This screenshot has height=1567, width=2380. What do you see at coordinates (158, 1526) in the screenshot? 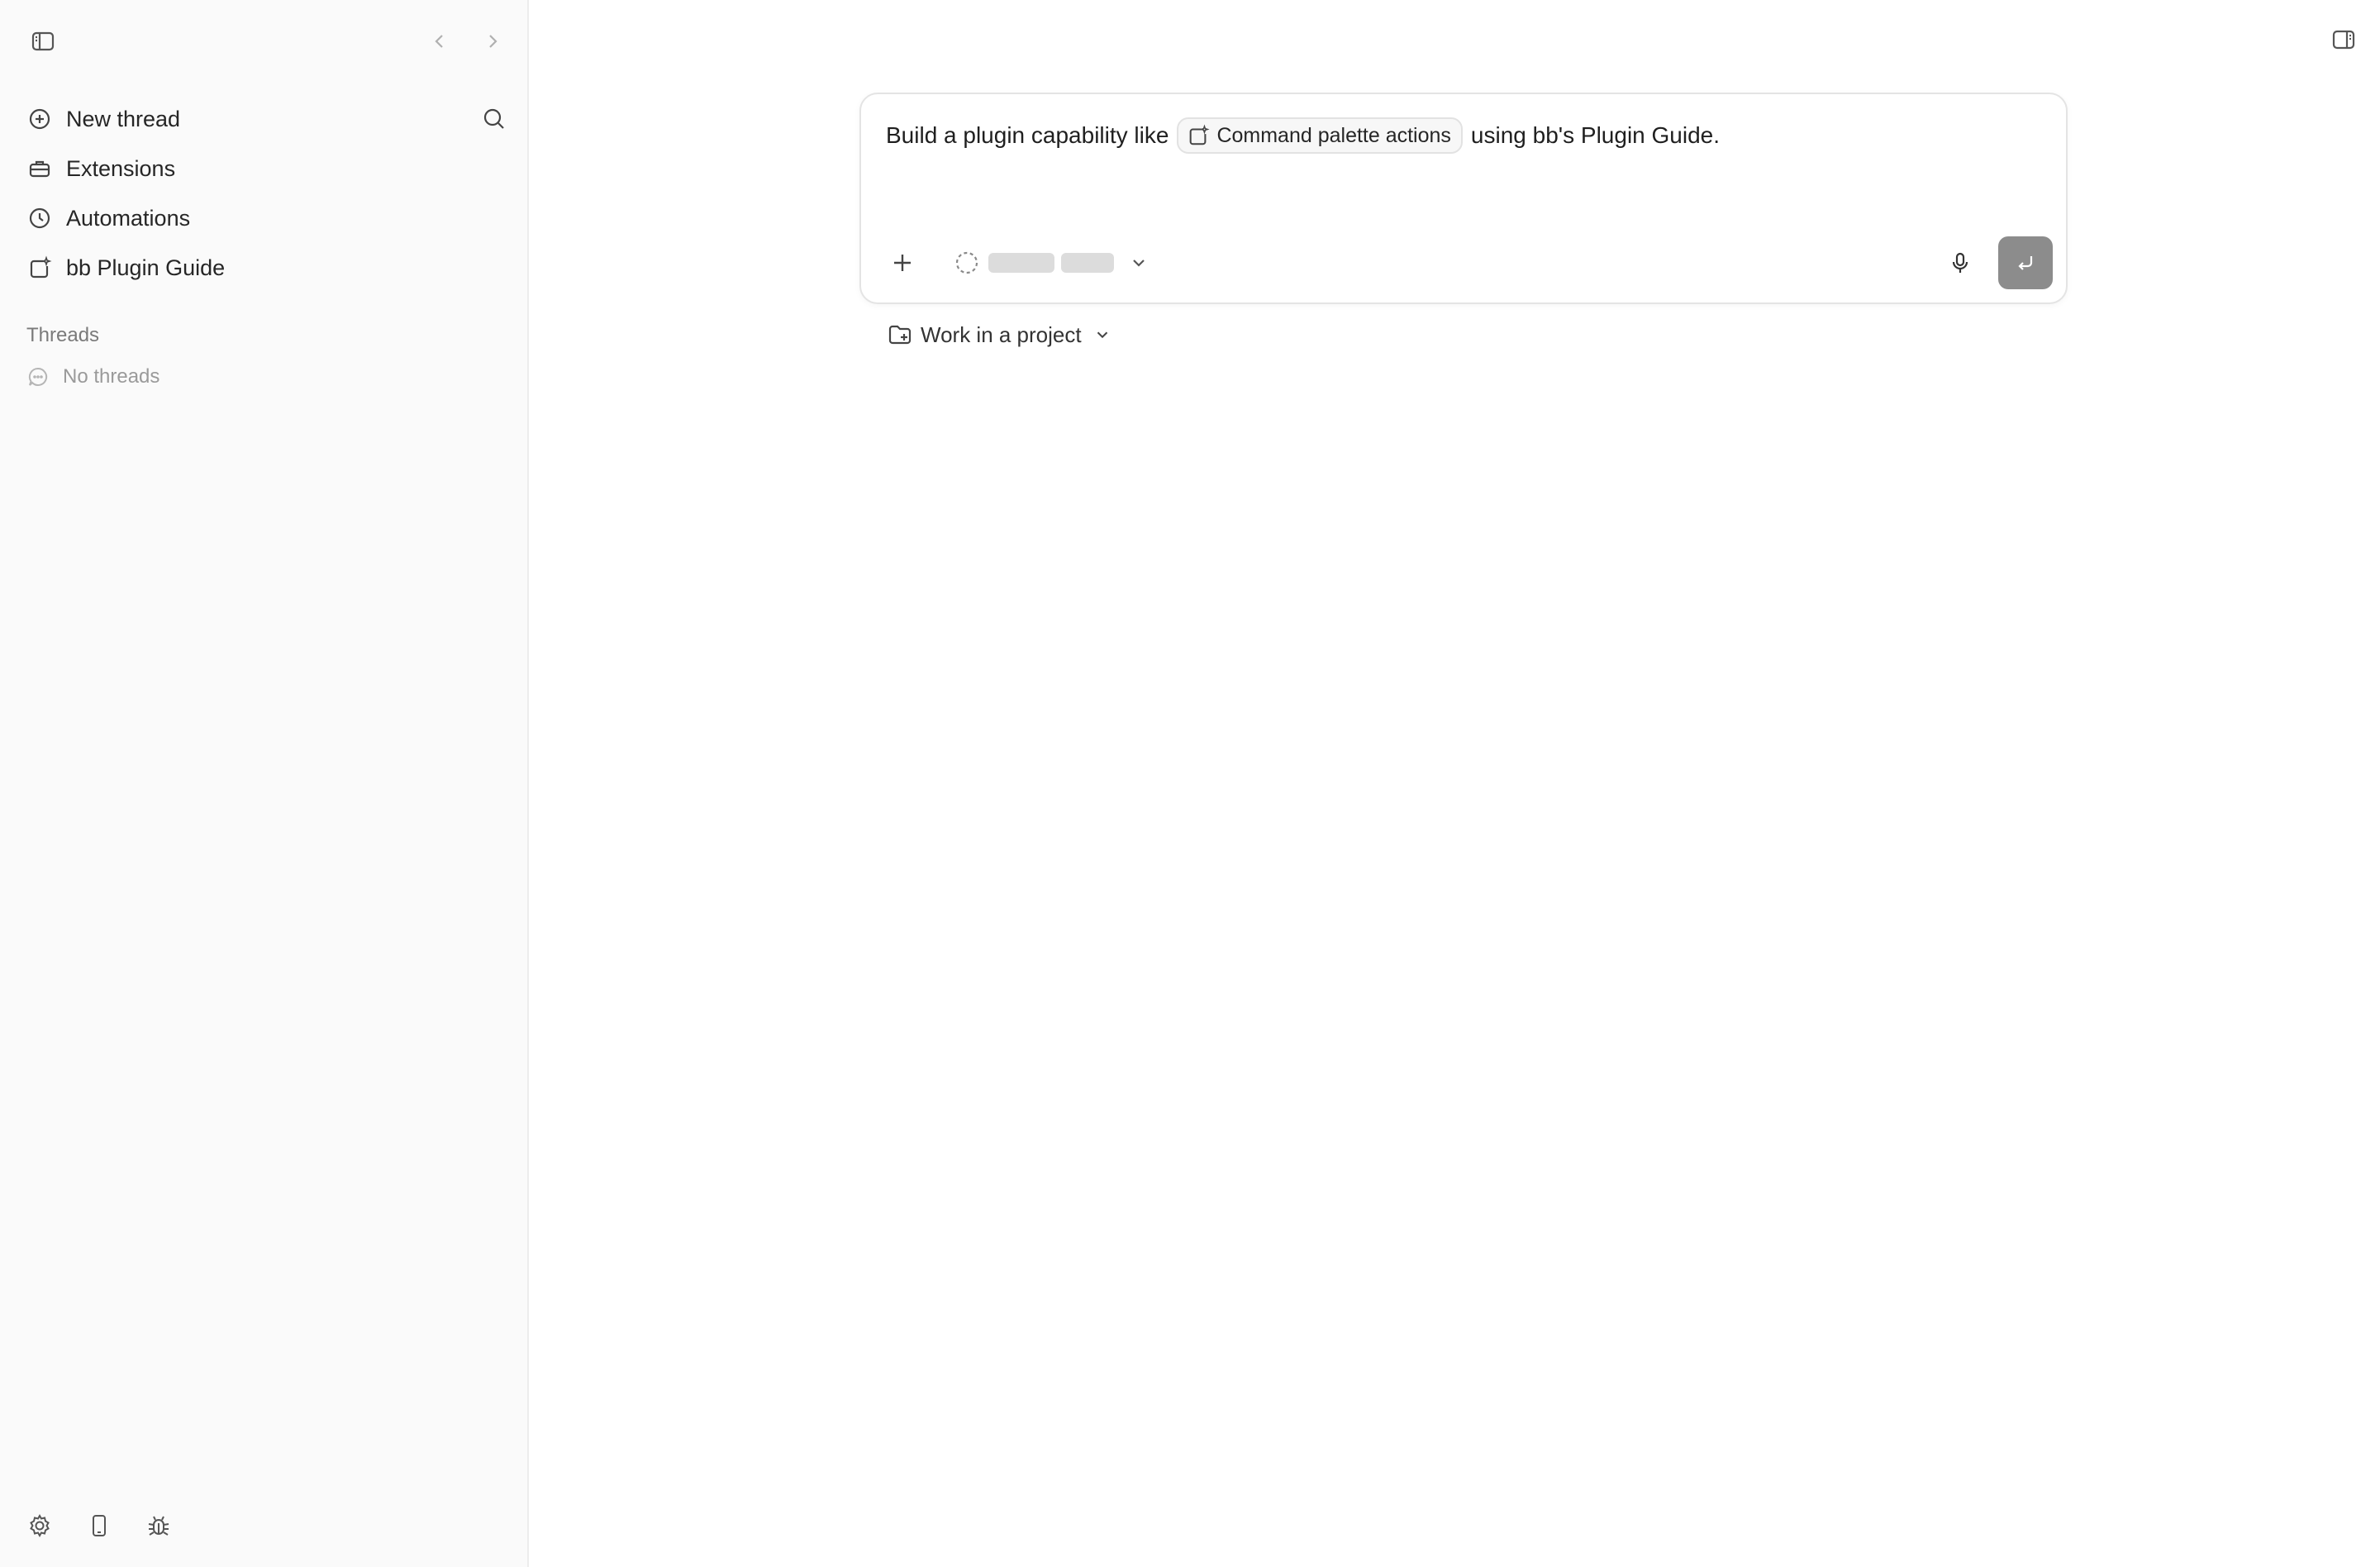
I see `bug-icon` at bounding box center [158, 1526].